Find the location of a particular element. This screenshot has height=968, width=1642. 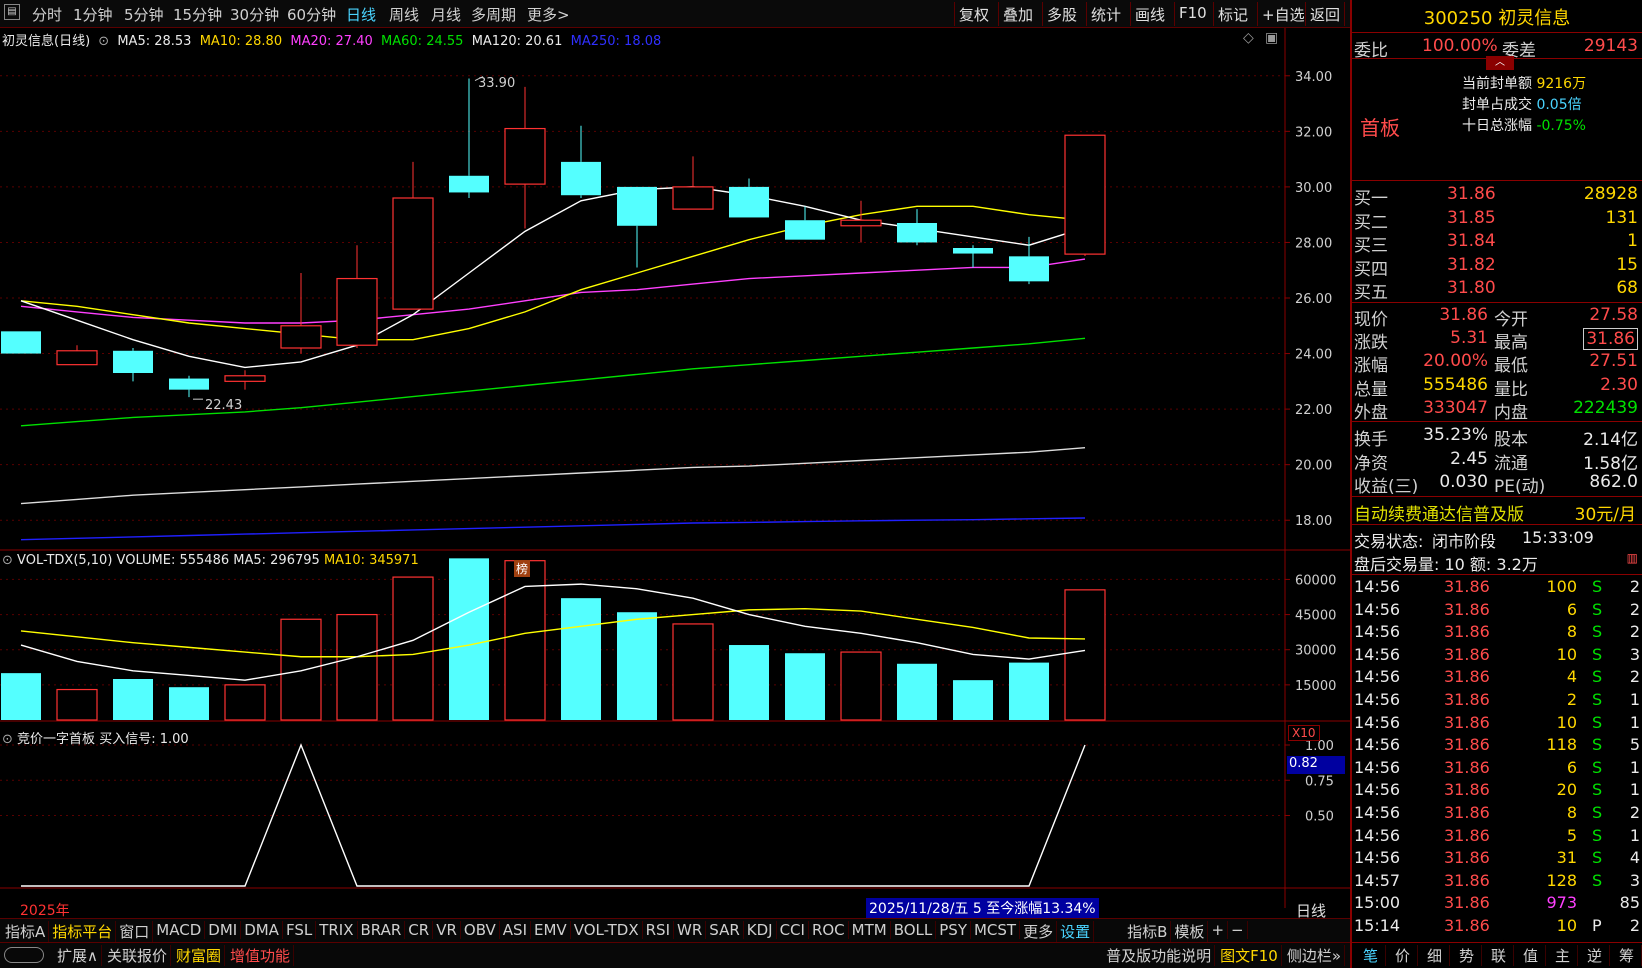

panel-toggle-icon: ▣ is located at coordinates (1271, 38).